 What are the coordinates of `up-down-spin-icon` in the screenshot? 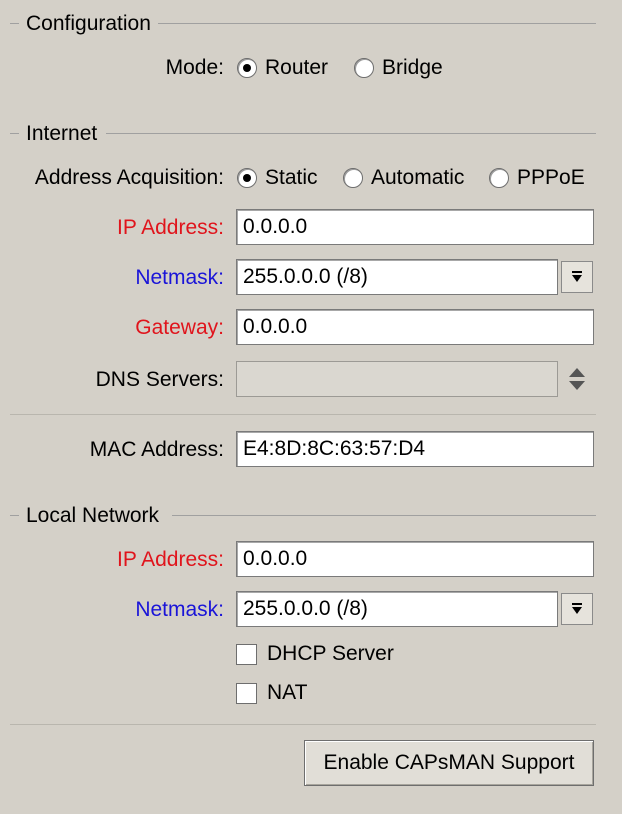 It's located at (577, 379).